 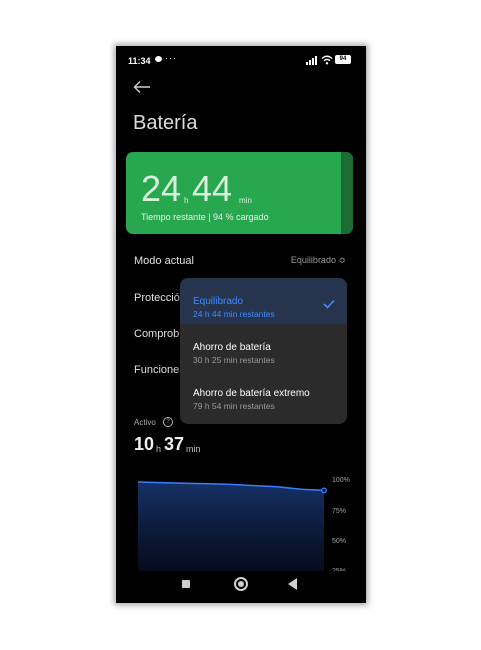 What do you see at coordinates (241, 61) in the screenshot?
I see `status-bar: 11:34 ··· 94` at bounding box center [241, 61].